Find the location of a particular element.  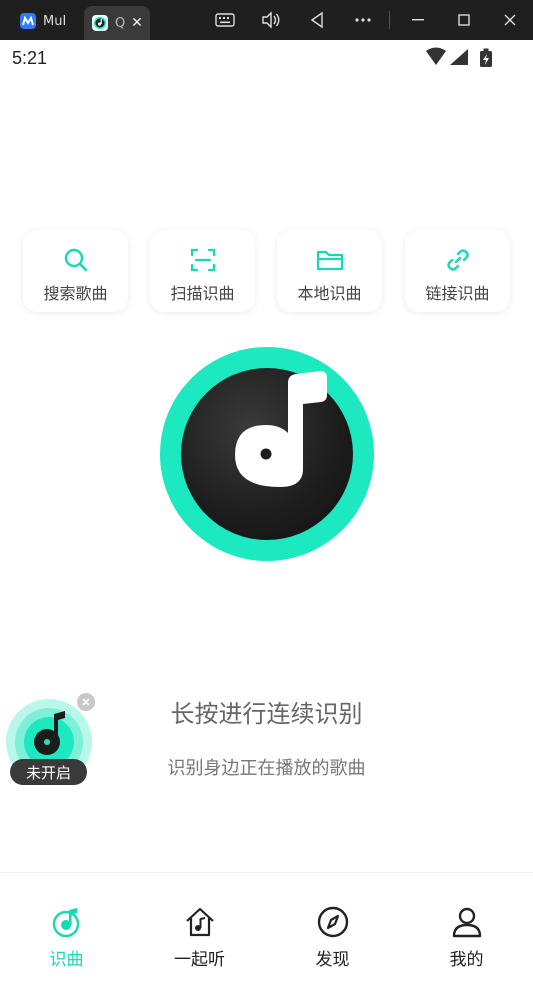

battery-charging-icon is located at coordinates (486, 57).